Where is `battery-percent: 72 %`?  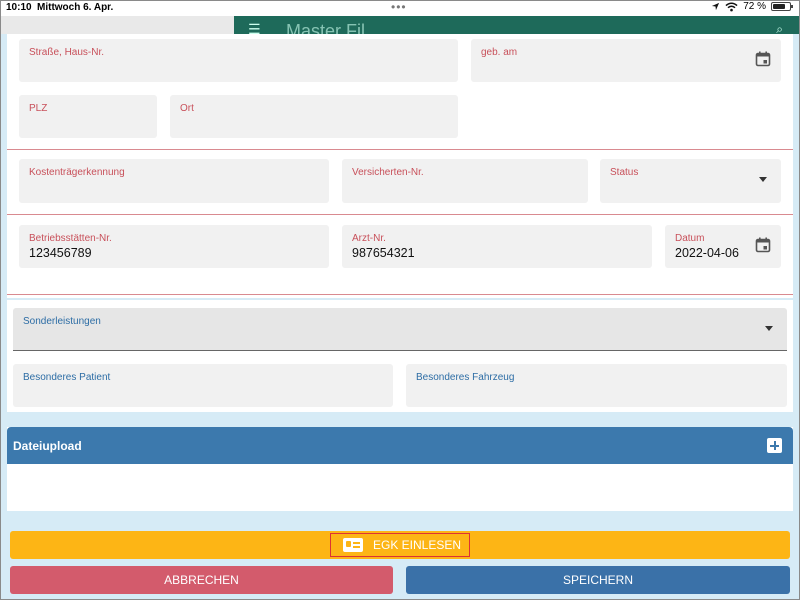
battery-percent: 72 % is located at coordinates (754, 6).